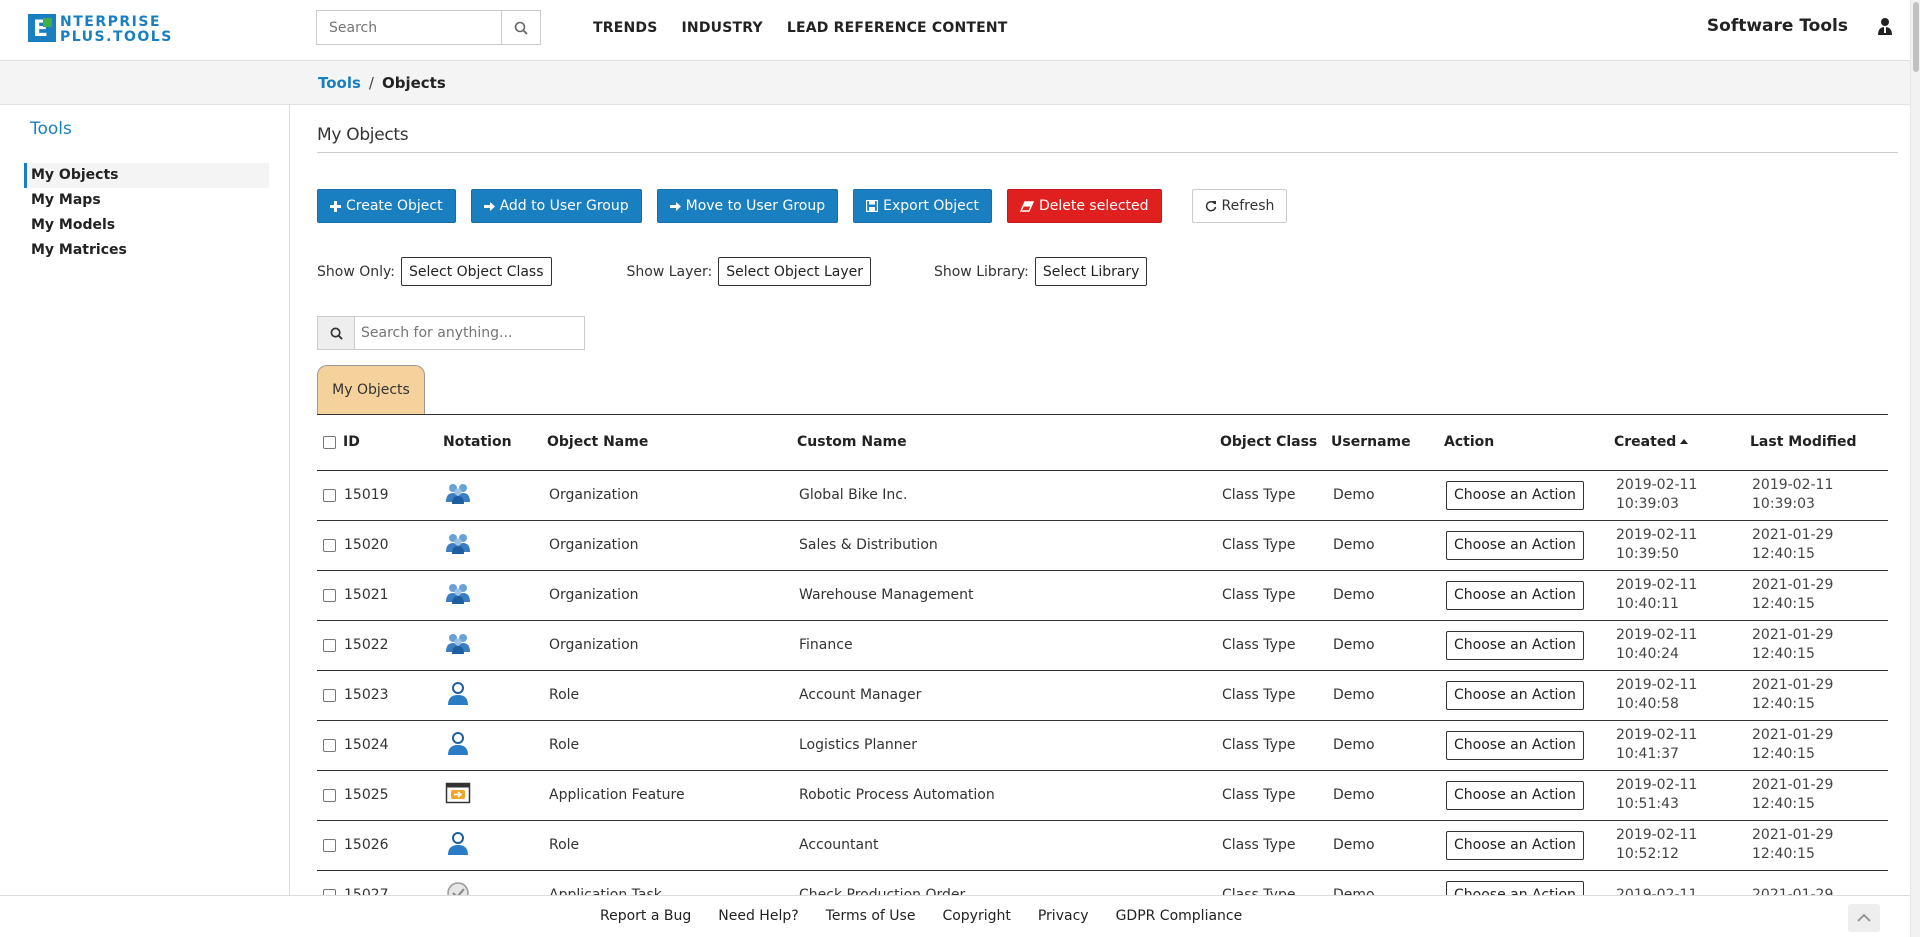  What do you see at coordinates (146, 250) in the screenshot?
I see `sidebar-item-my-matrices: My Matrices` at bounding box center [146, 250].